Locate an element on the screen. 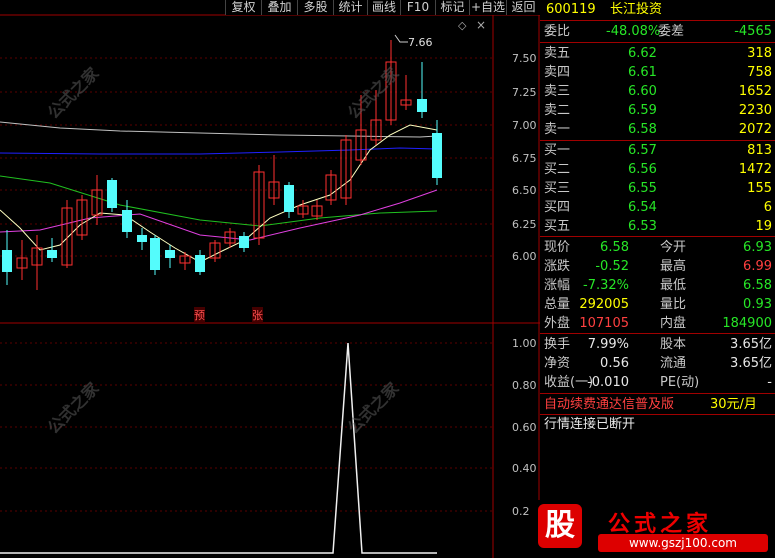 This screenshot has width=775, height=558. stat-label: 现价 is located at coordinates (557, 247).